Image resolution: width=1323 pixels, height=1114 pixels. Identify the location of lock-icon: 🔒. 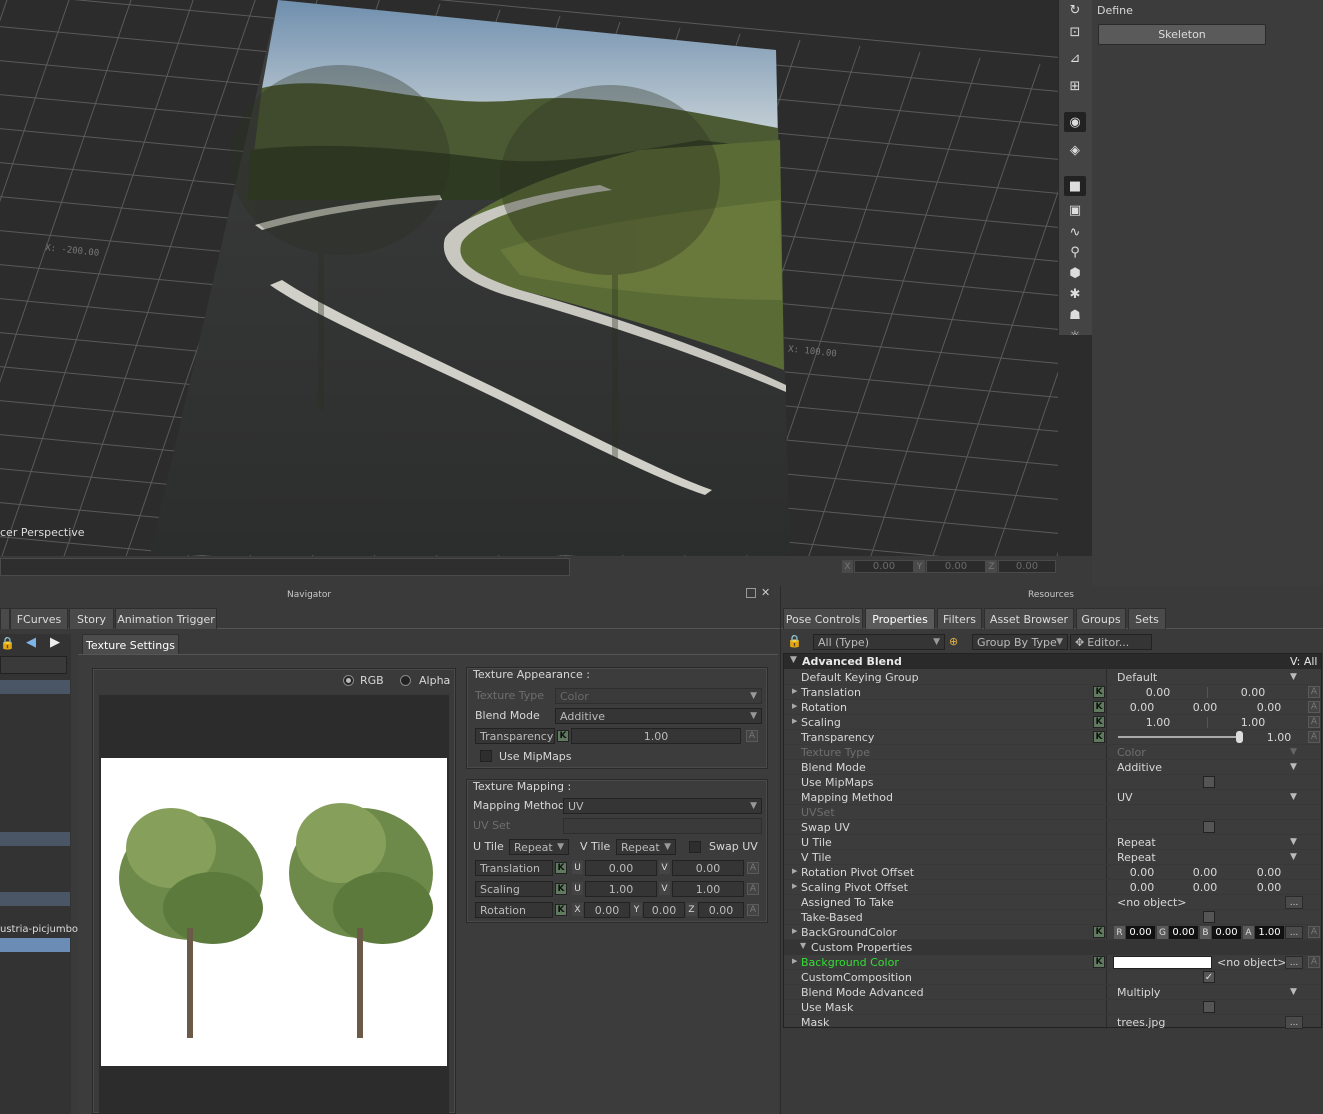
(7, 643).